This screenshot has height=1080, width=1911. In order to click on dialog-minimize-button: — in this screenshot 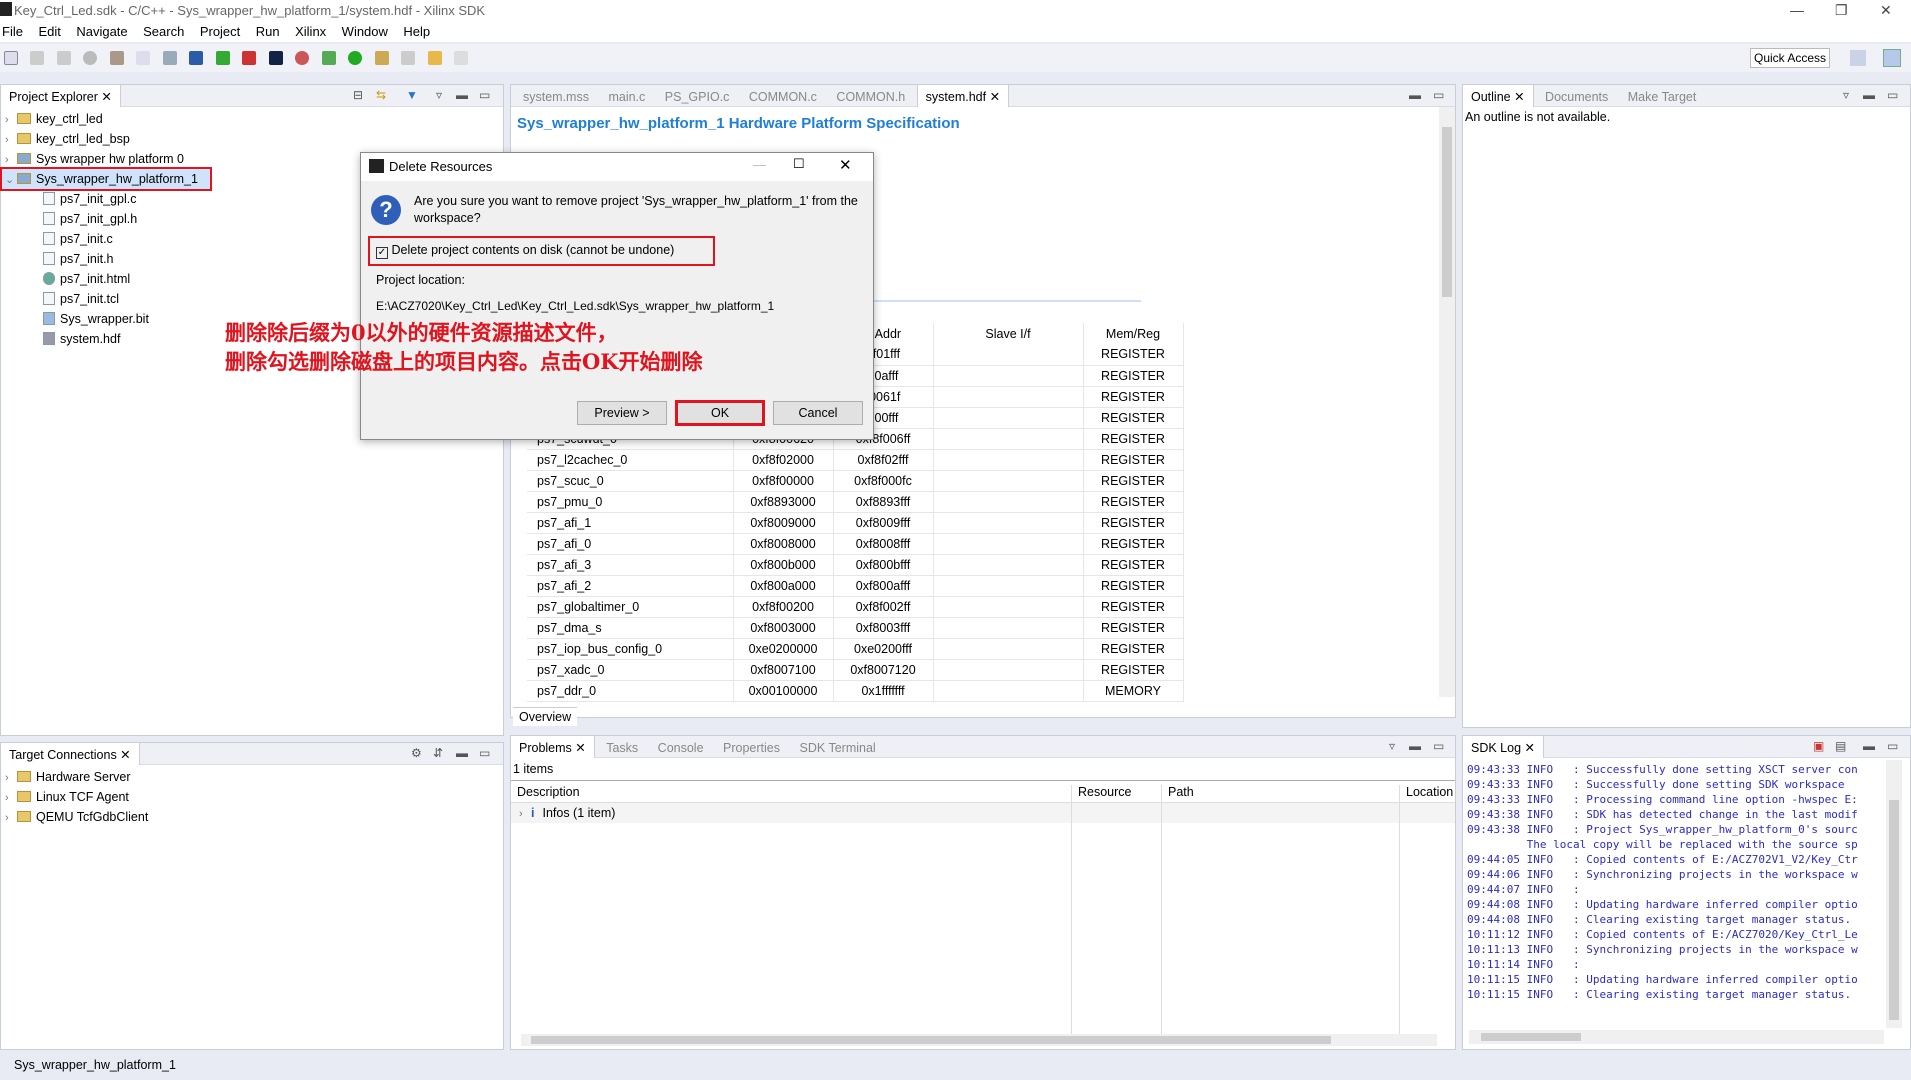, I will do `click(759, 164)`.